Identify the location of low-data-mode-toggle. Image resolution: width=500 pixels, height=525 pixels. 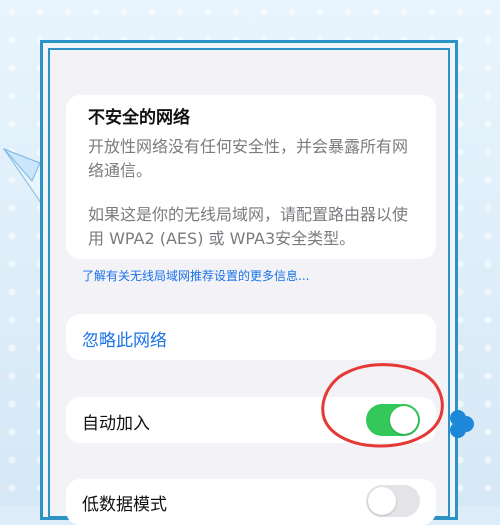
(393, 501).